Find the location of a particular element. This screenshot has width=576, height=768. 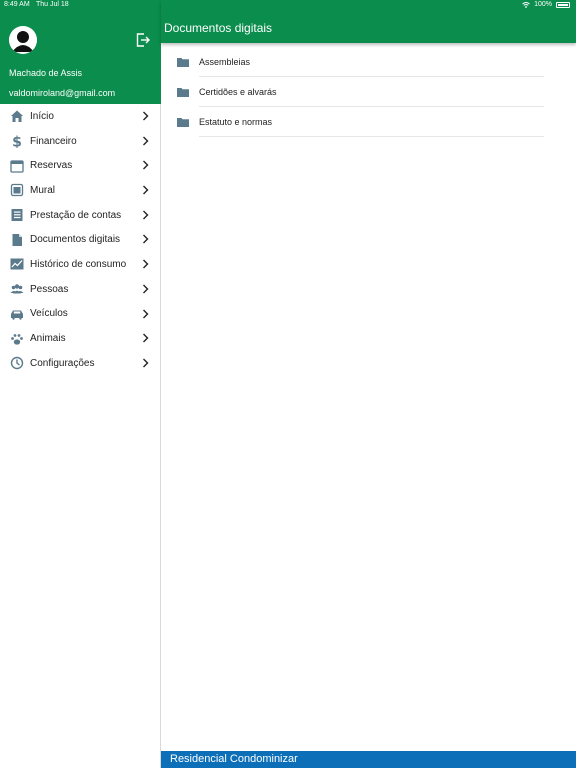

menu-item-veiculos: Veículos is located at coordinates (80, 314).